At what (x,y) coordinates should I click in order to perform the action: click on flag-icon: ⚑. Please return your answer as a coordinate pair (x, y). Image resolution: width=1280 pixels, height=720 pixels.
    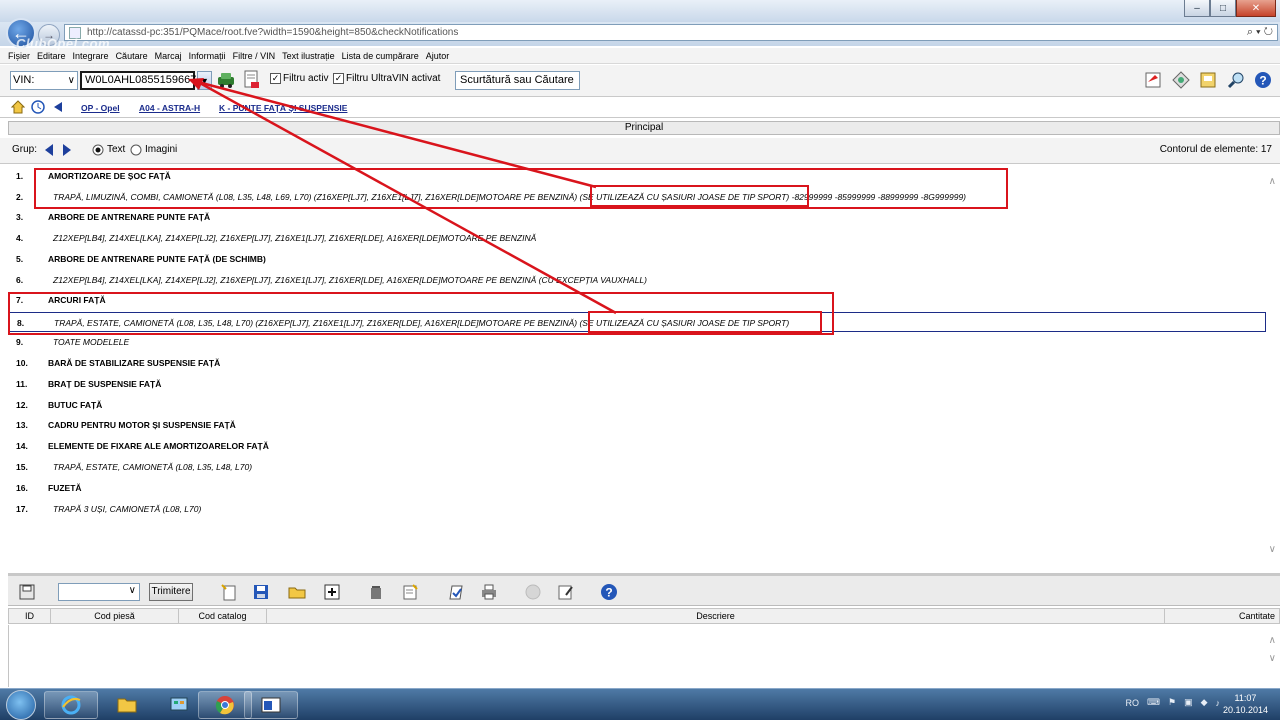
    Looking at the image, I should click on (1172, 702).